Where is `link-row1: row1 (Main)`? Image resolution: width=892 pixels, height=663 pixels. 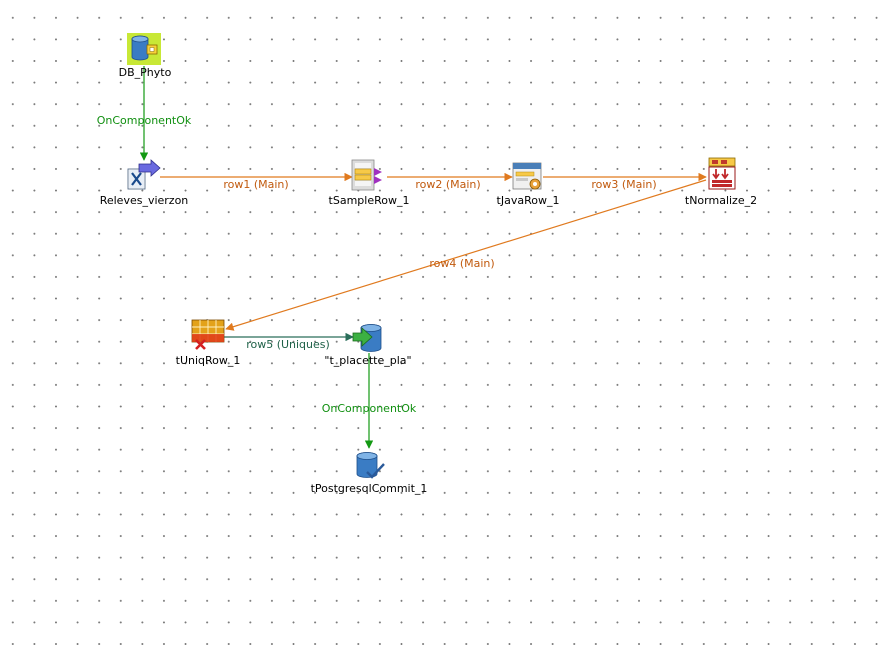 link-row1: row1 (Main) is located at coordinates (256, 181).